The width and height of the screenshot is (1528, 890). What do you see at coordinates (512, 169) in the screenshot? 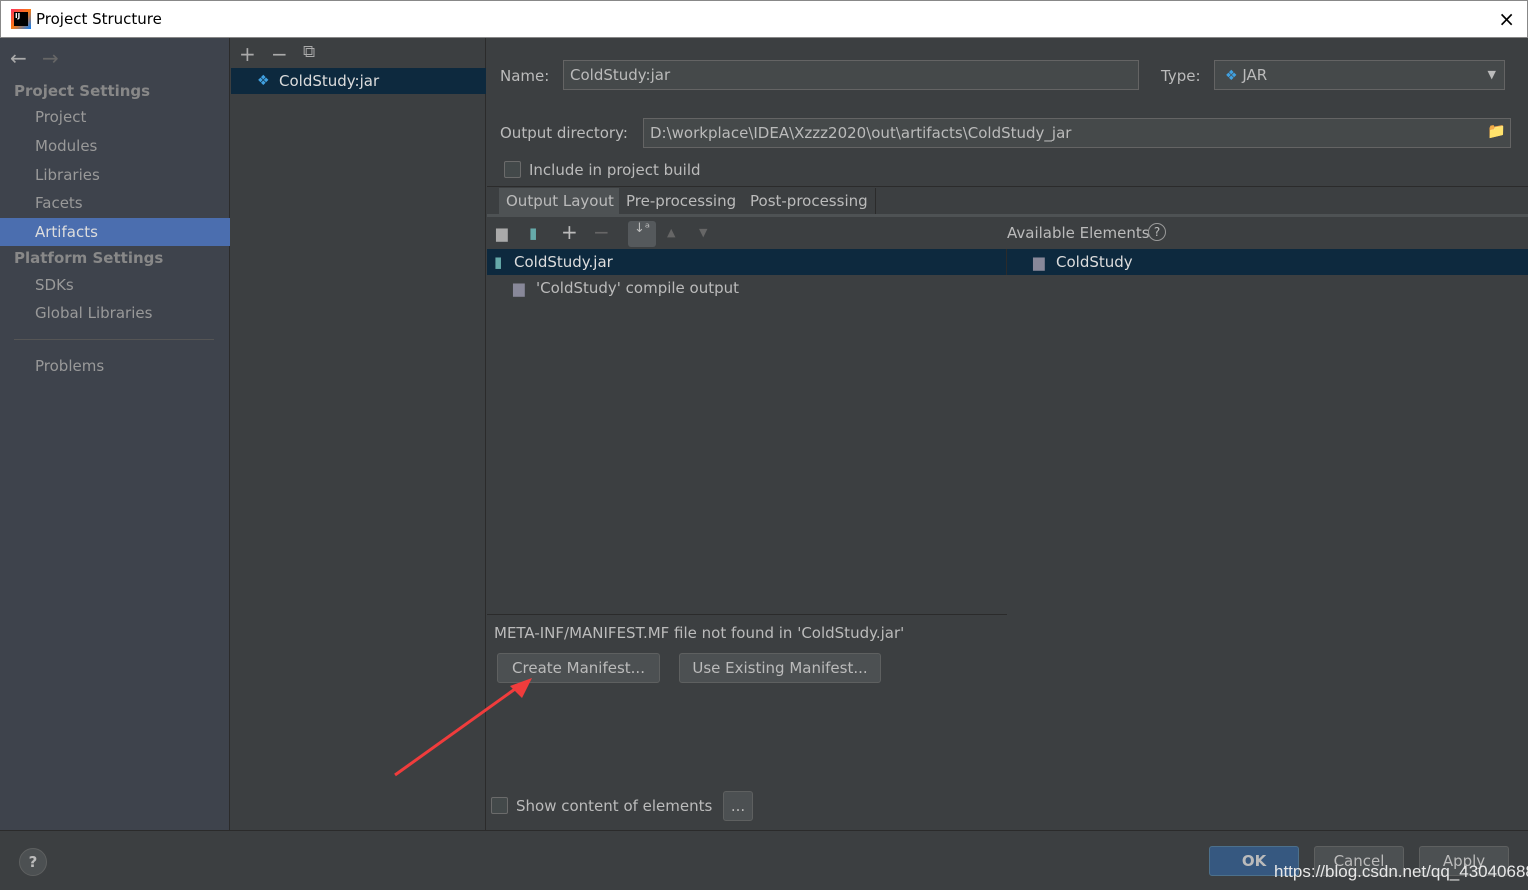
I see `include-build-checkbox` at bounding box center [512, 169].